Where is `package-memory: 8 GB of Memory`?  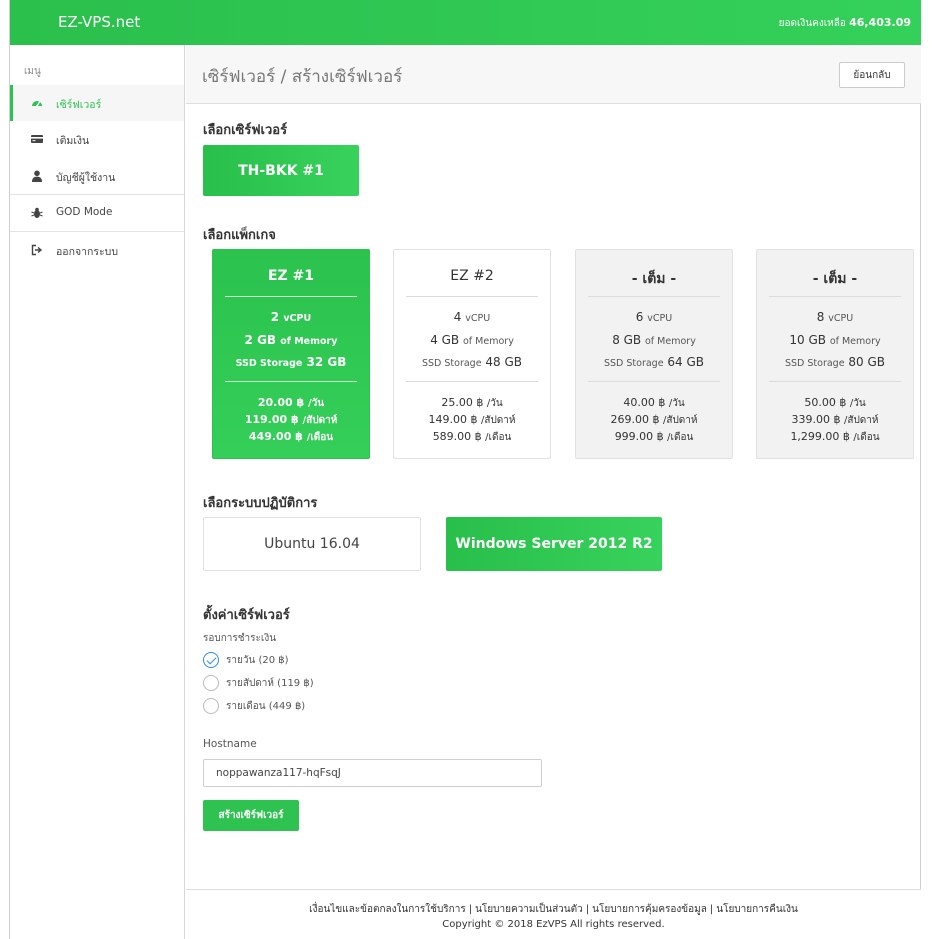 package-memory: 8 GB of Memory is located at coordinates (654, 340).